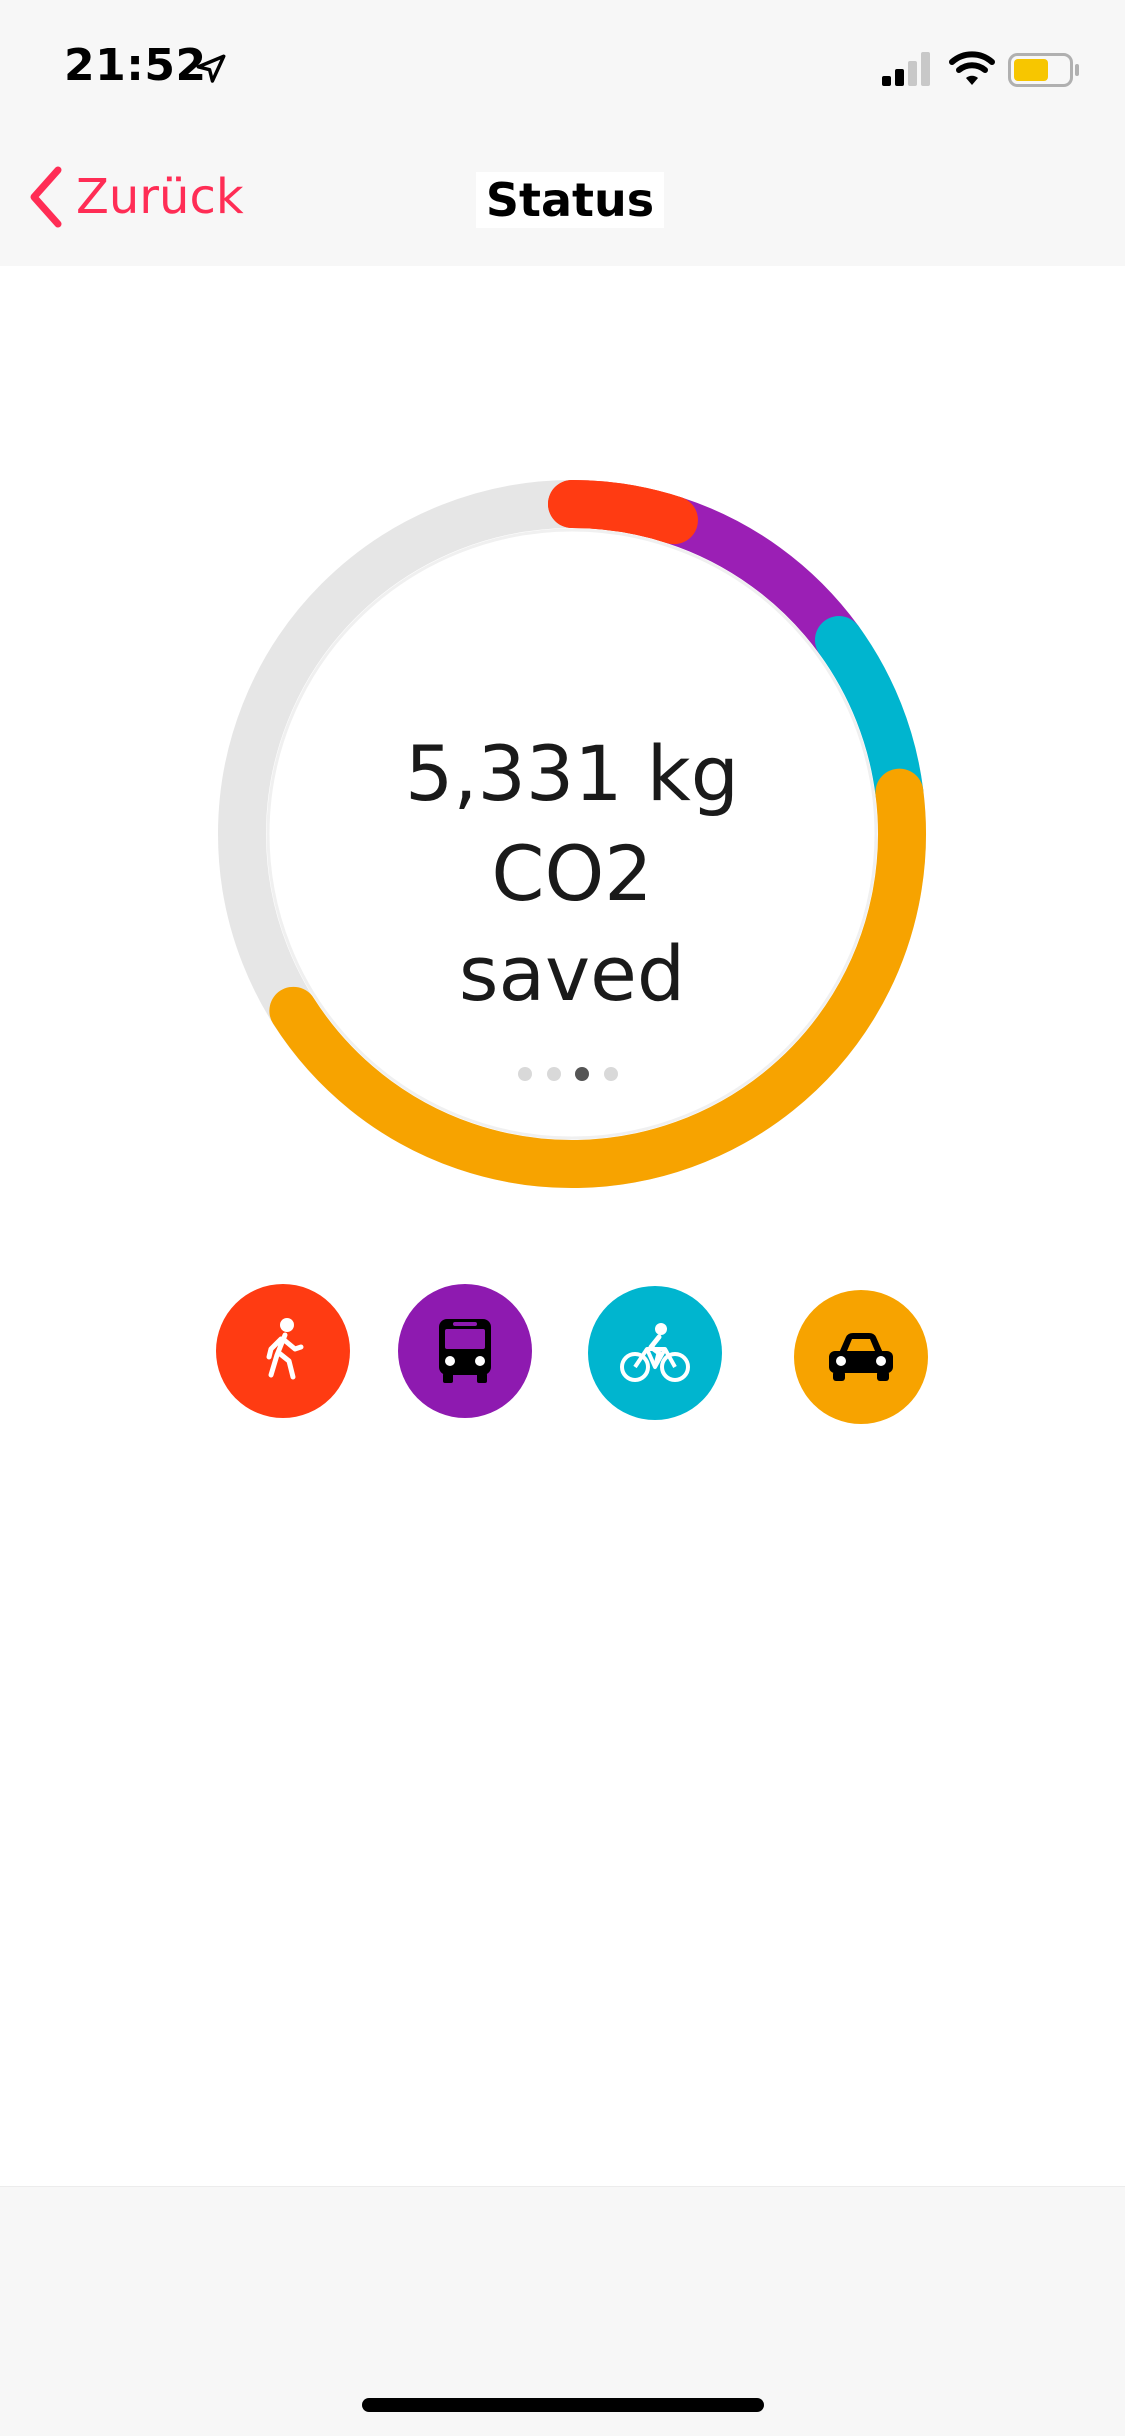  I want to click on chevron-left-icon, so click(46, 197).